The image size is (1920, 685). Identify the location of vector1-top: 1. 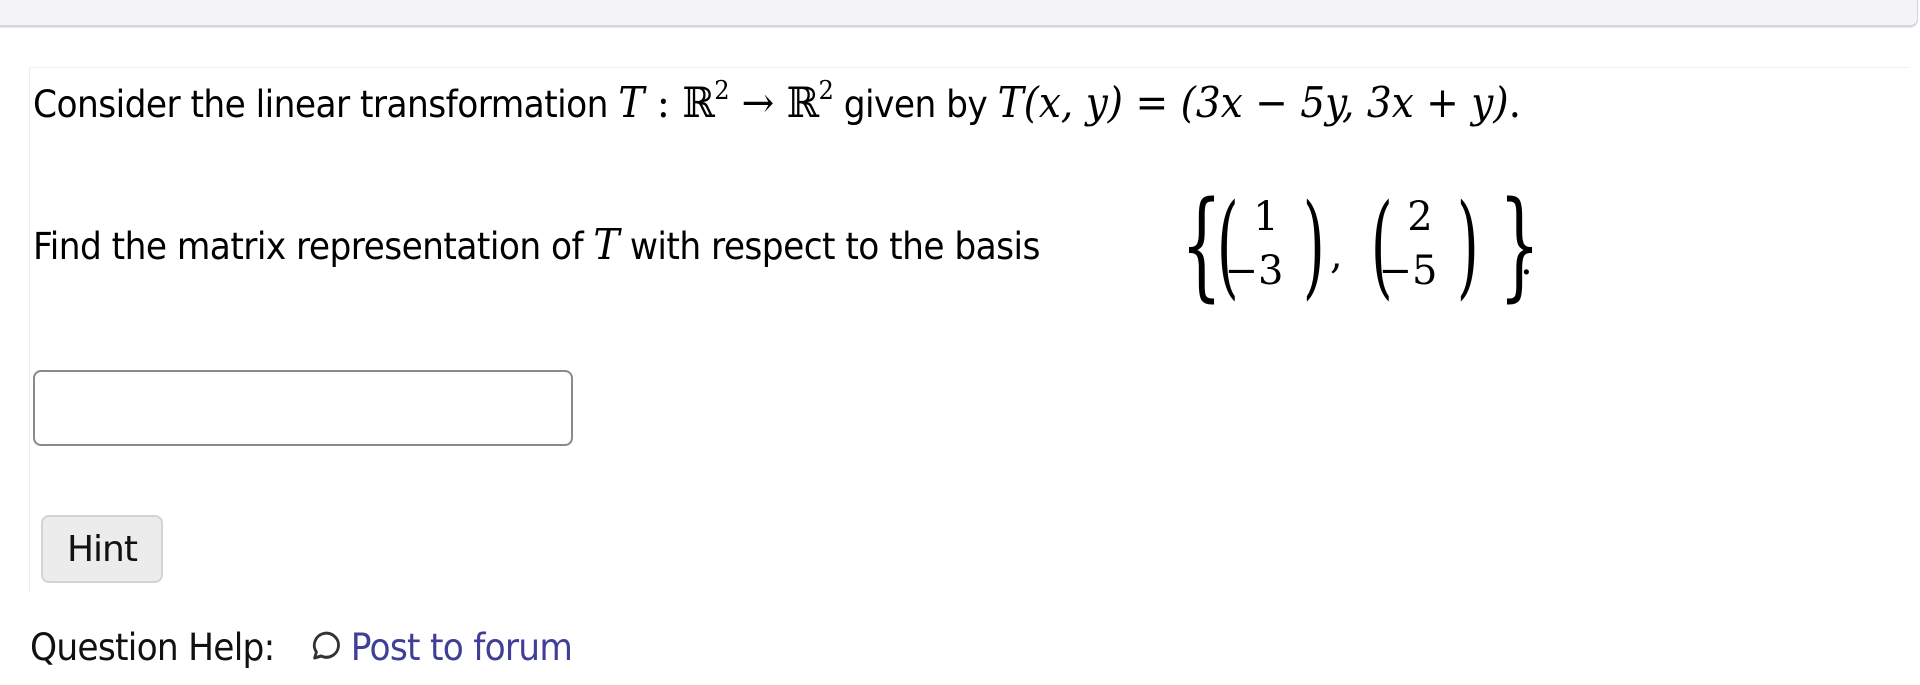
(1266, 217).